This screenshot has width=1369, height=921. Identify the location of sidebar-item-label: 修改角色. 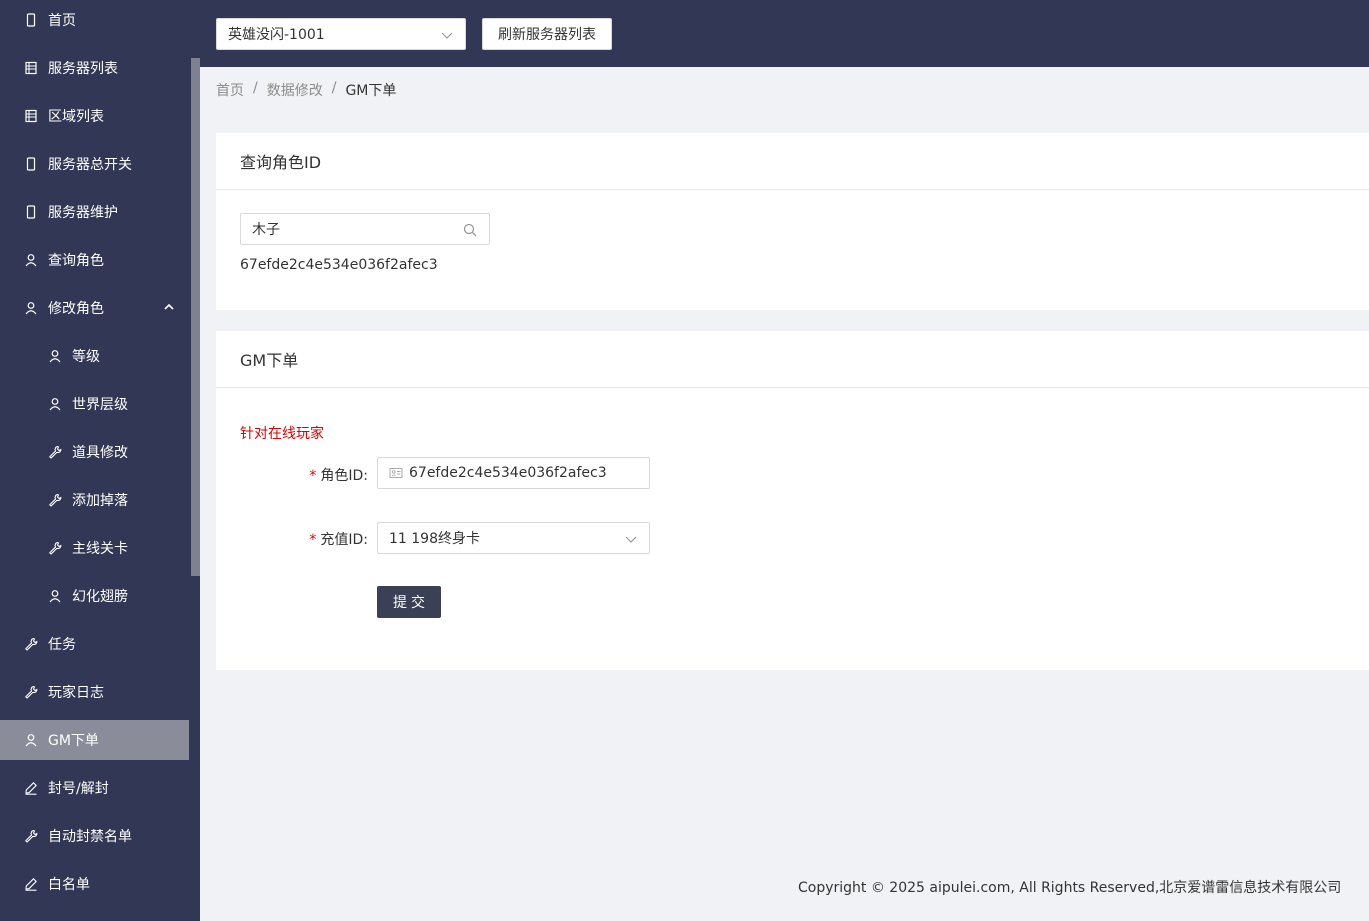
(76, 309).